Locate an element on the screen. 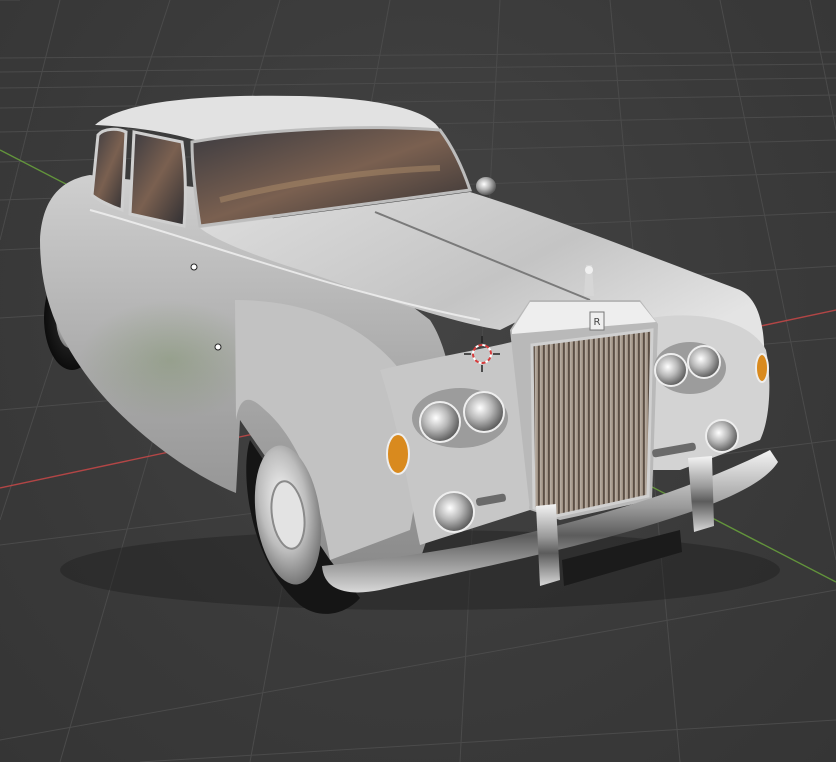 The image size is (836, 762). hood-ornament is located at coordinates (589, 280).